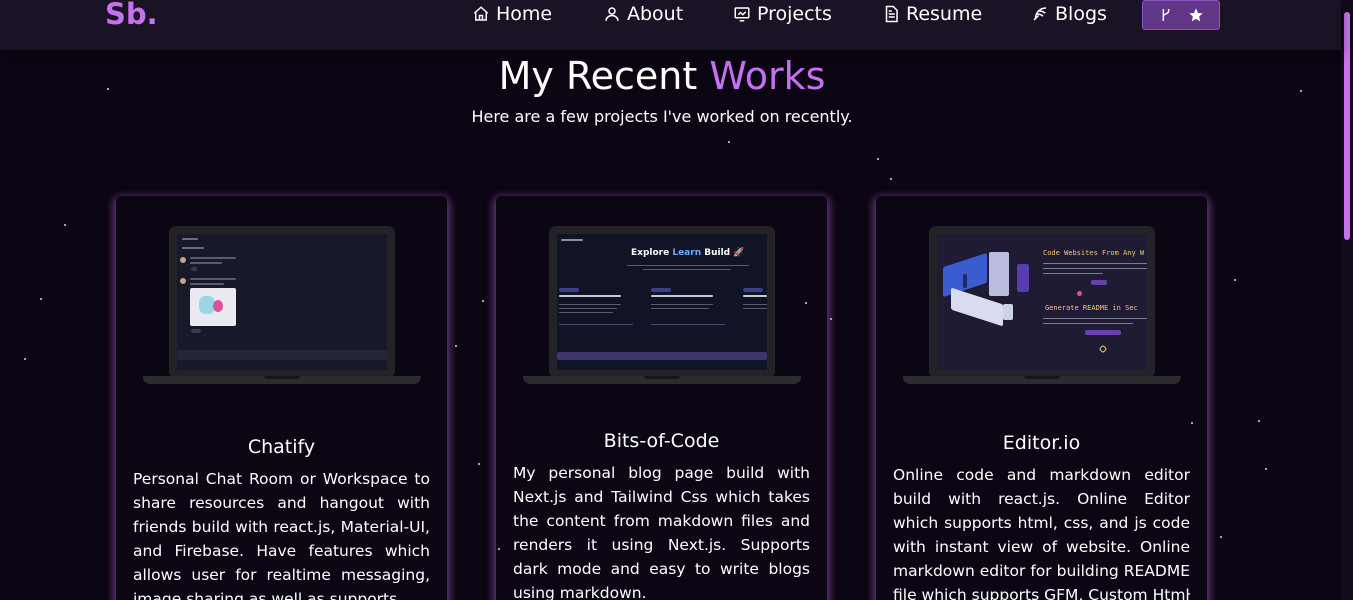 The width and height of the screenshot is (1353, 600). Describe the element at coordinates (687, 253) in the screenshot. I see `screen-heading-learn: Learn` at that location.